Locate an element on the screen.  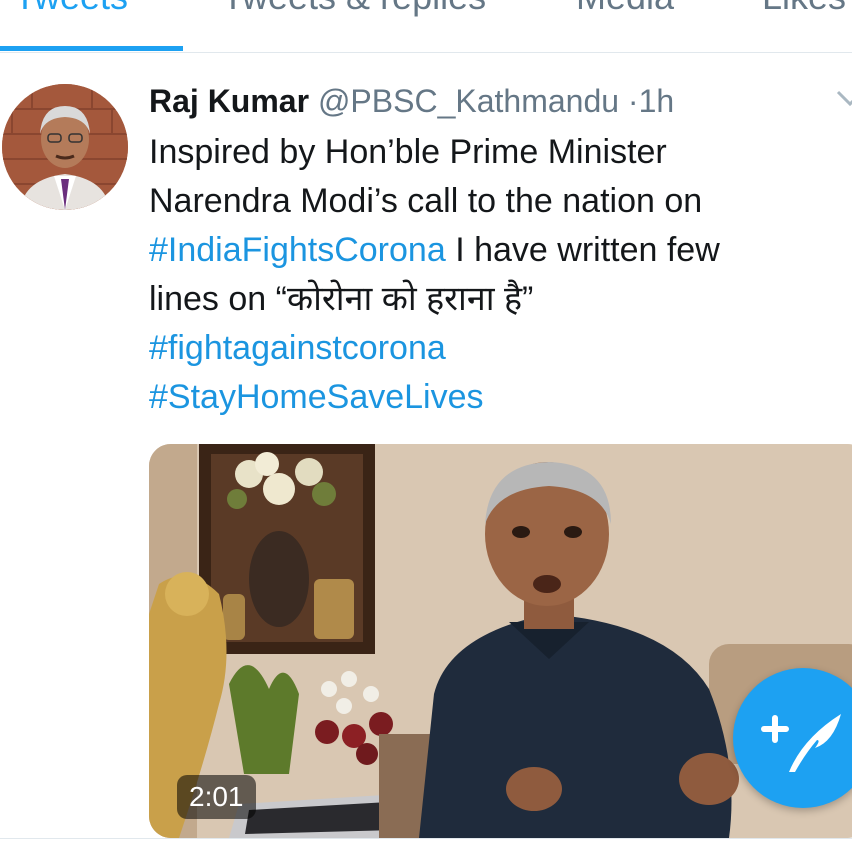
tweet-line: lines on “कोरोना को हराना है” is located at coordinates (341, 299).